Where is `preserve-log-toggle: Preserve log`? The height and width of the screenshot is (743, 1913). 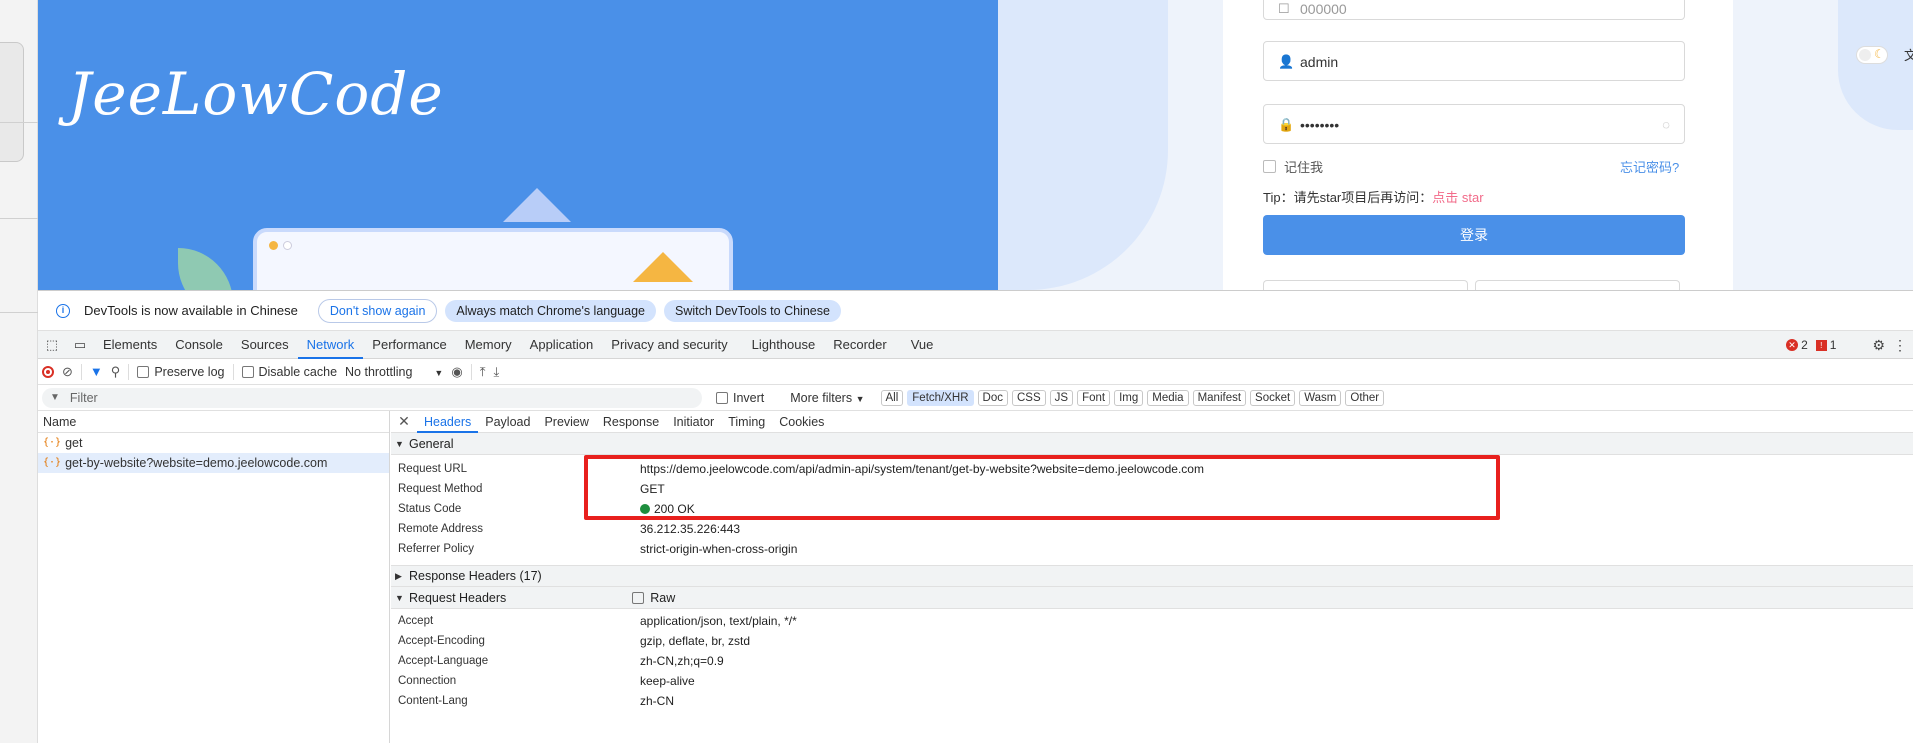
preserve-log-toggle: Preserve log is located at coordinates (181, 371).